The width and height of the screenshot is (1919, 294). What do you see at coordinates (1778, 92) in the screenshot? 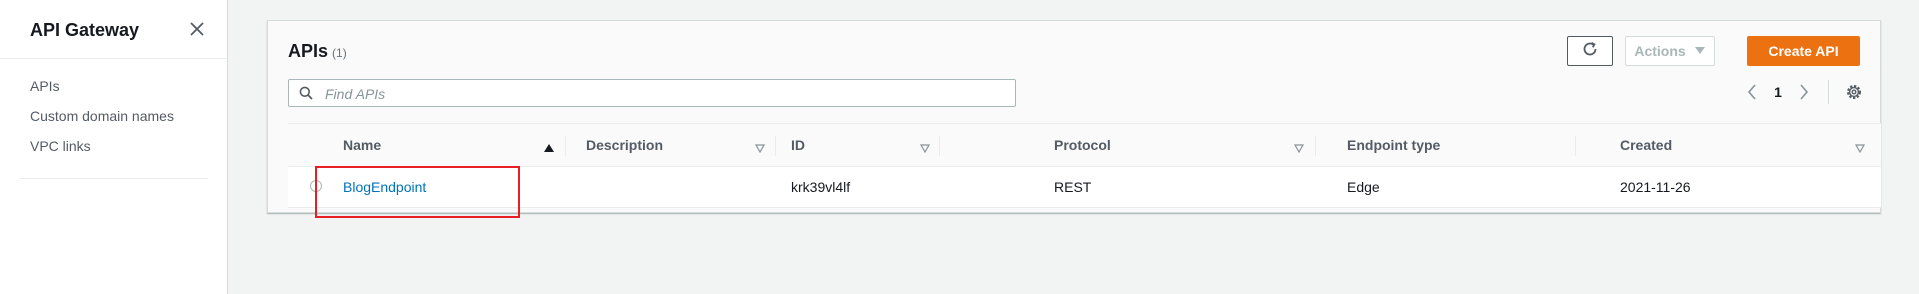
I see `page-number: 1` at bounding box center [1778, 92].